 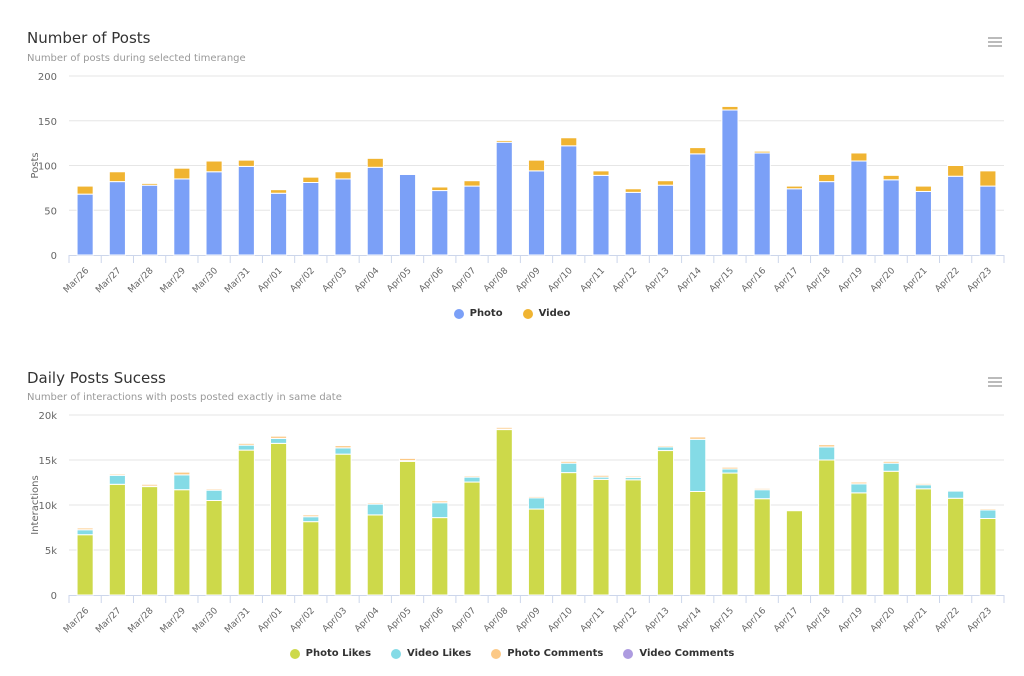 I want to click on legend-item-video-comments: Video Comments, so click(x=678, y=653).